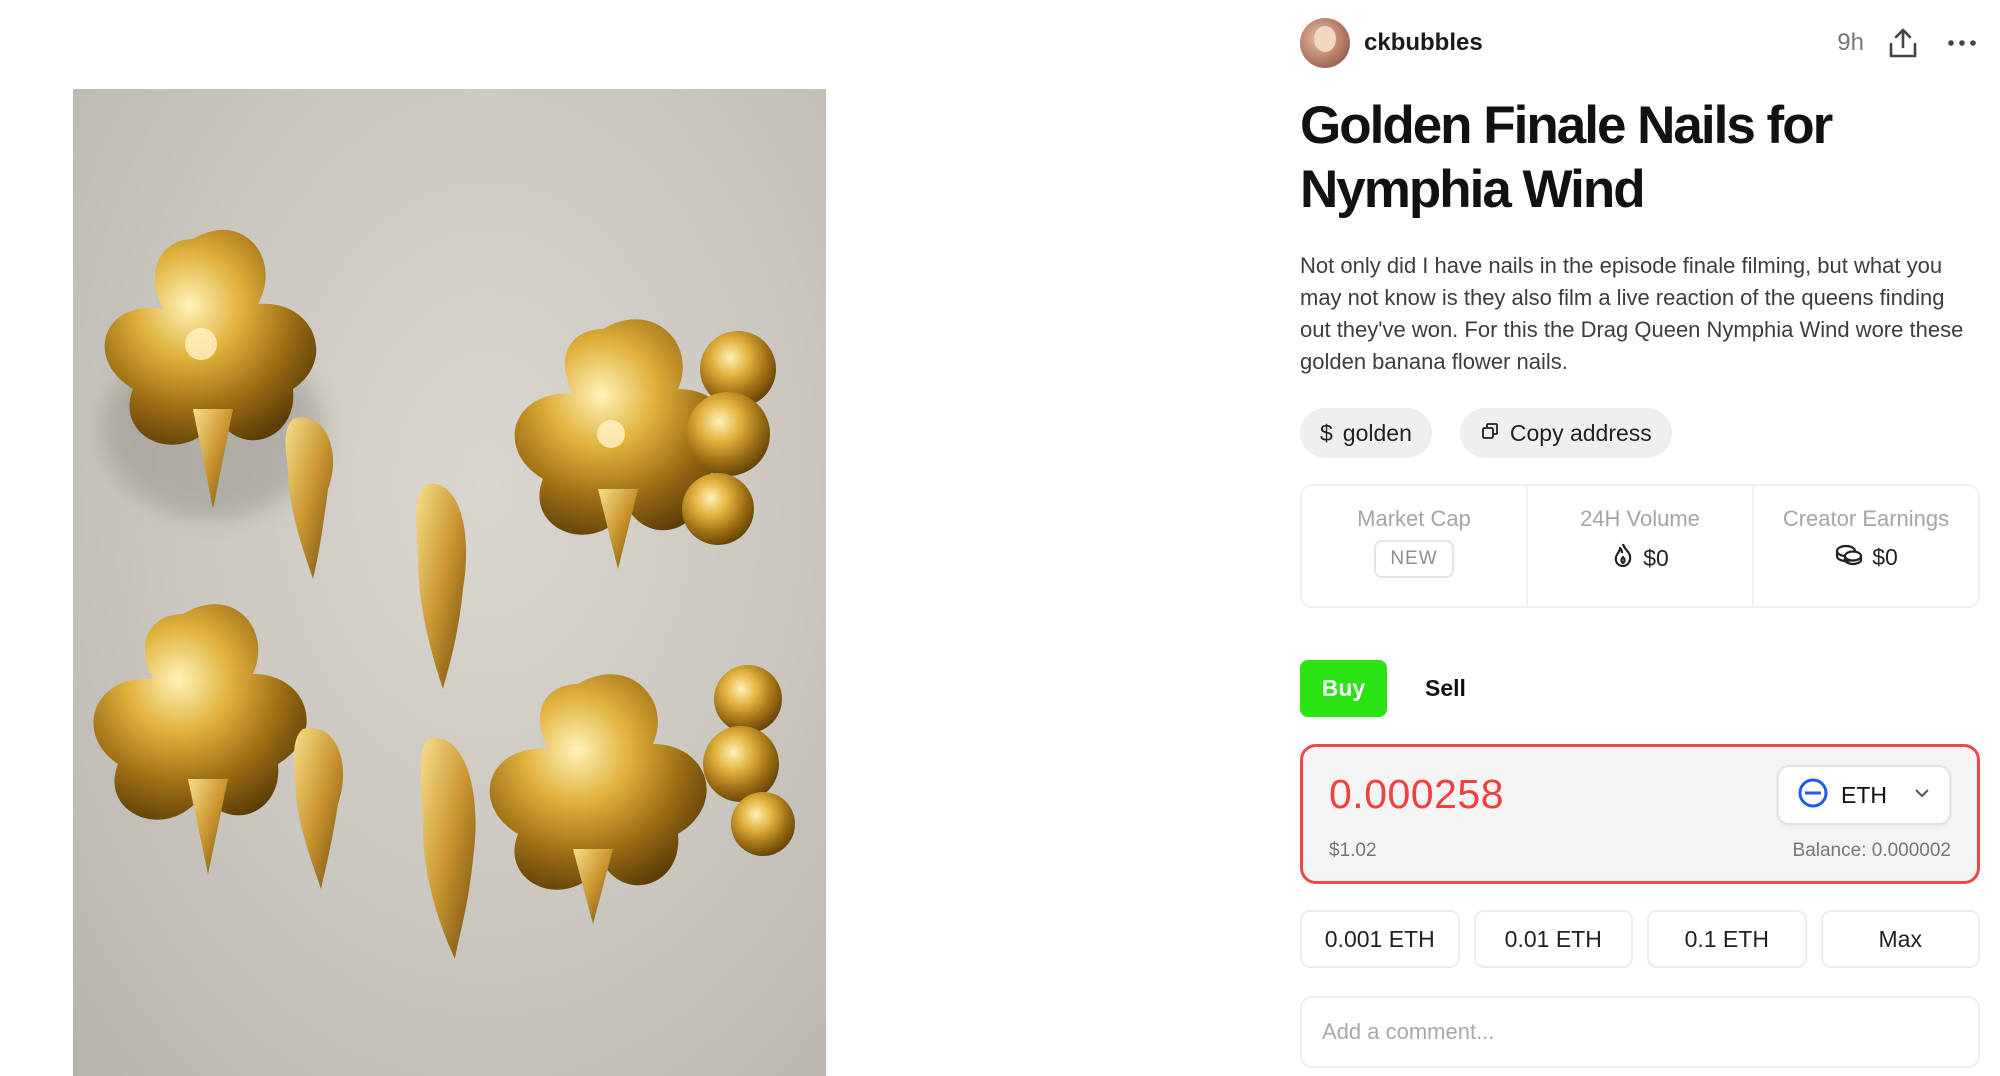 The image size is (2000, 1076). I want to click on quick-amount-0-1: 0.1 ETH, so click(1727, 939).